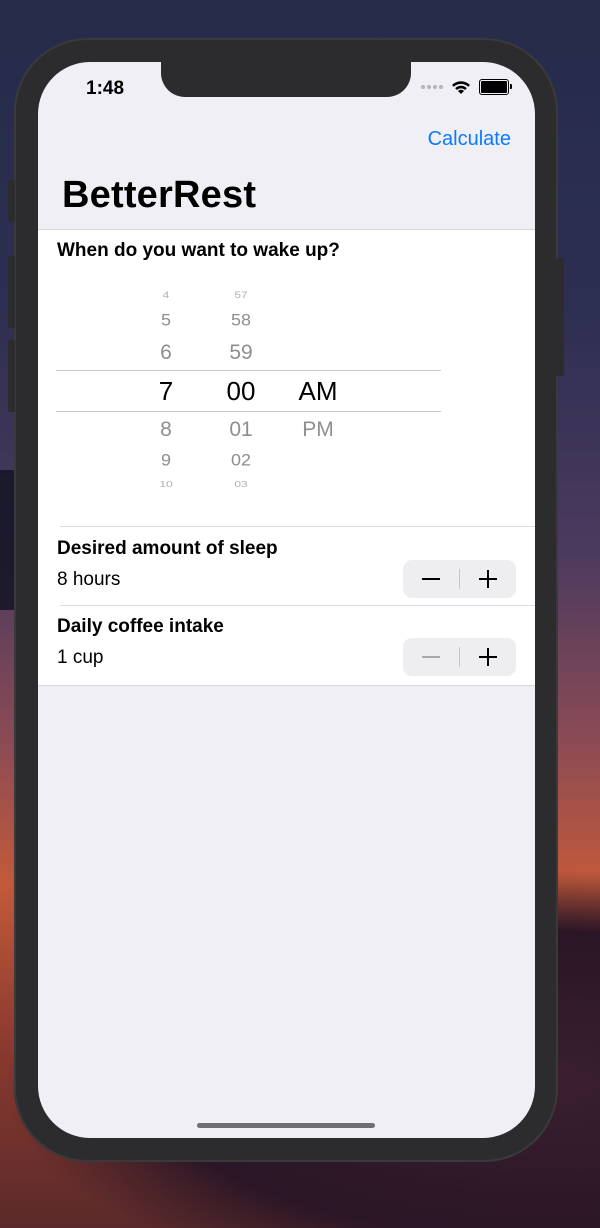  What do you see at coordinates (11, 292) in the screenshot?
I see `side-button-volume-up` at bounding box center [11, 292].